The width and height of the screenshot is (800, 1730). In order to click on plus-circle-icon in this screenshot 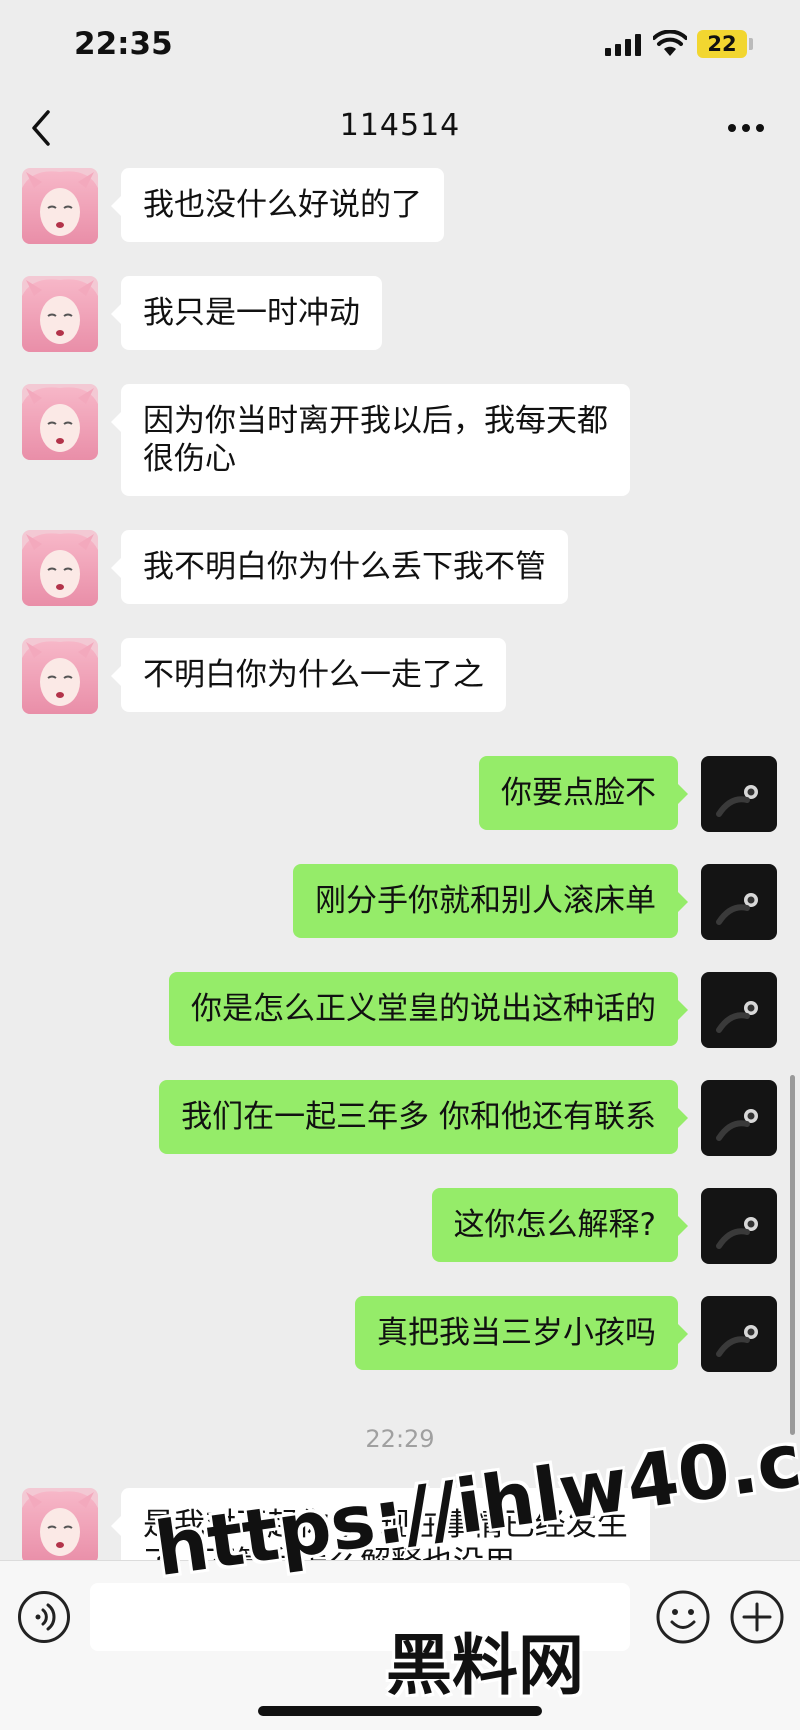, I will do `click(757, 1617)`.